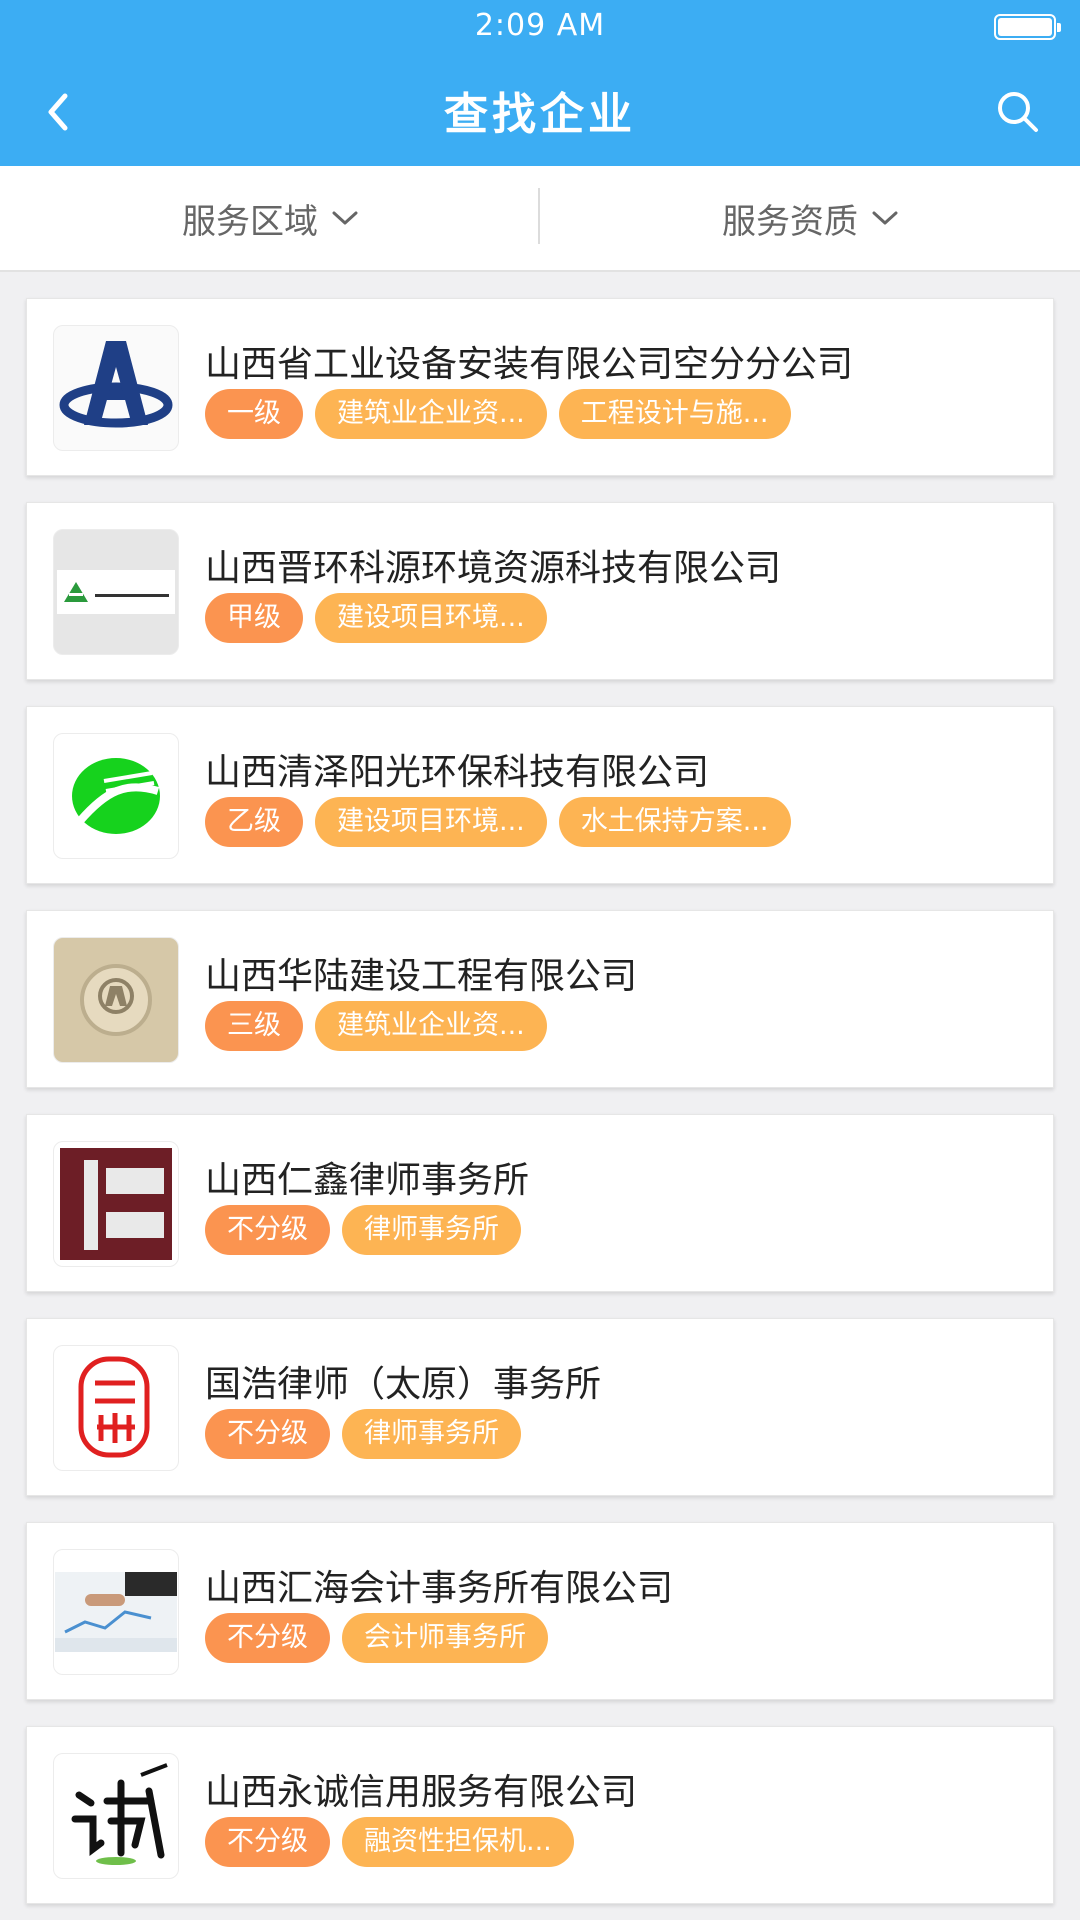 The image size is (1080, 1920). What do you see at coordinates (116, 796) in the screenshot?
I see `green-leaf-logo` at bounding box center [116, 796].